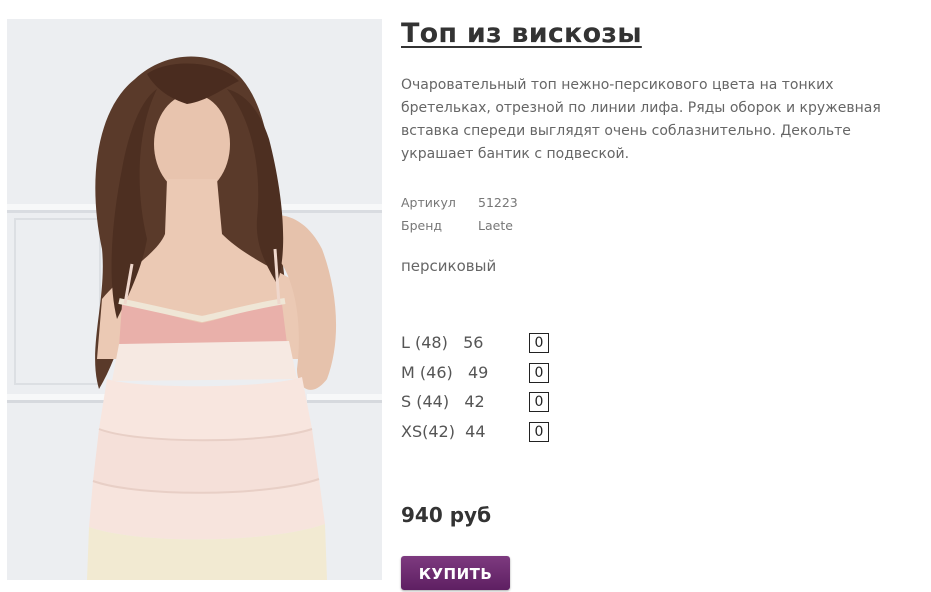  I want to click on size-row-l: L (48) 56, so click(481, 346).